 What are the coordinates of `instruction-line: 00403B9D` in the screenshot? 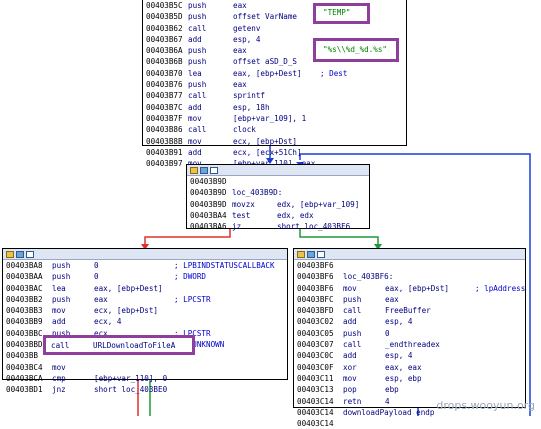 It's located at (279, 181).